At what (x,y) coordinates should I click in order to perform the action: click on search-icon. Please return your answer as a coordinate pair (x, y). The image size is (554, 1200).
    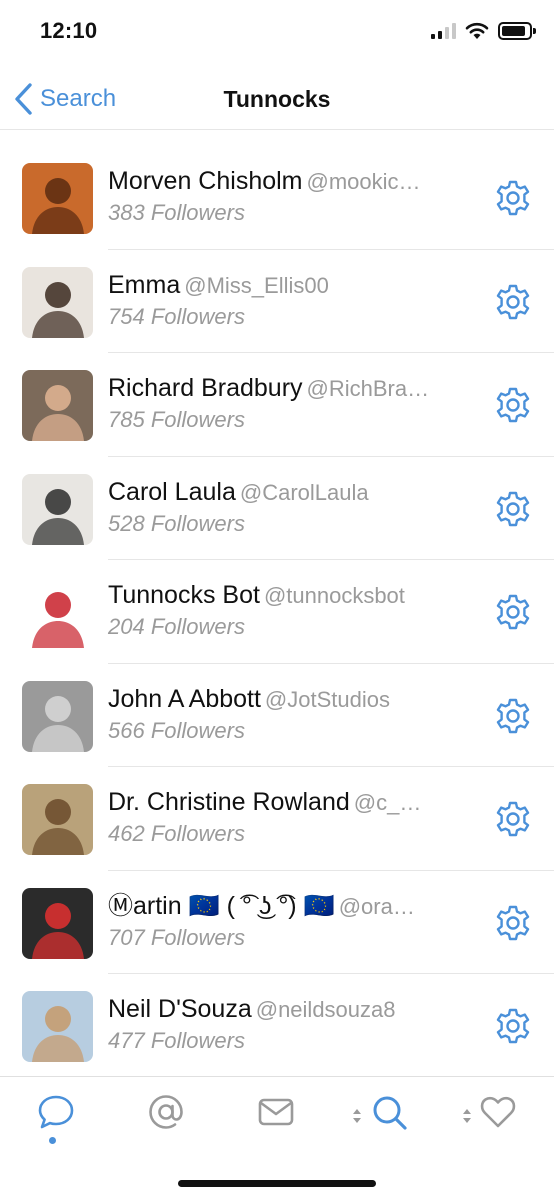
    Looking at the image, I should click on (390, 1113).